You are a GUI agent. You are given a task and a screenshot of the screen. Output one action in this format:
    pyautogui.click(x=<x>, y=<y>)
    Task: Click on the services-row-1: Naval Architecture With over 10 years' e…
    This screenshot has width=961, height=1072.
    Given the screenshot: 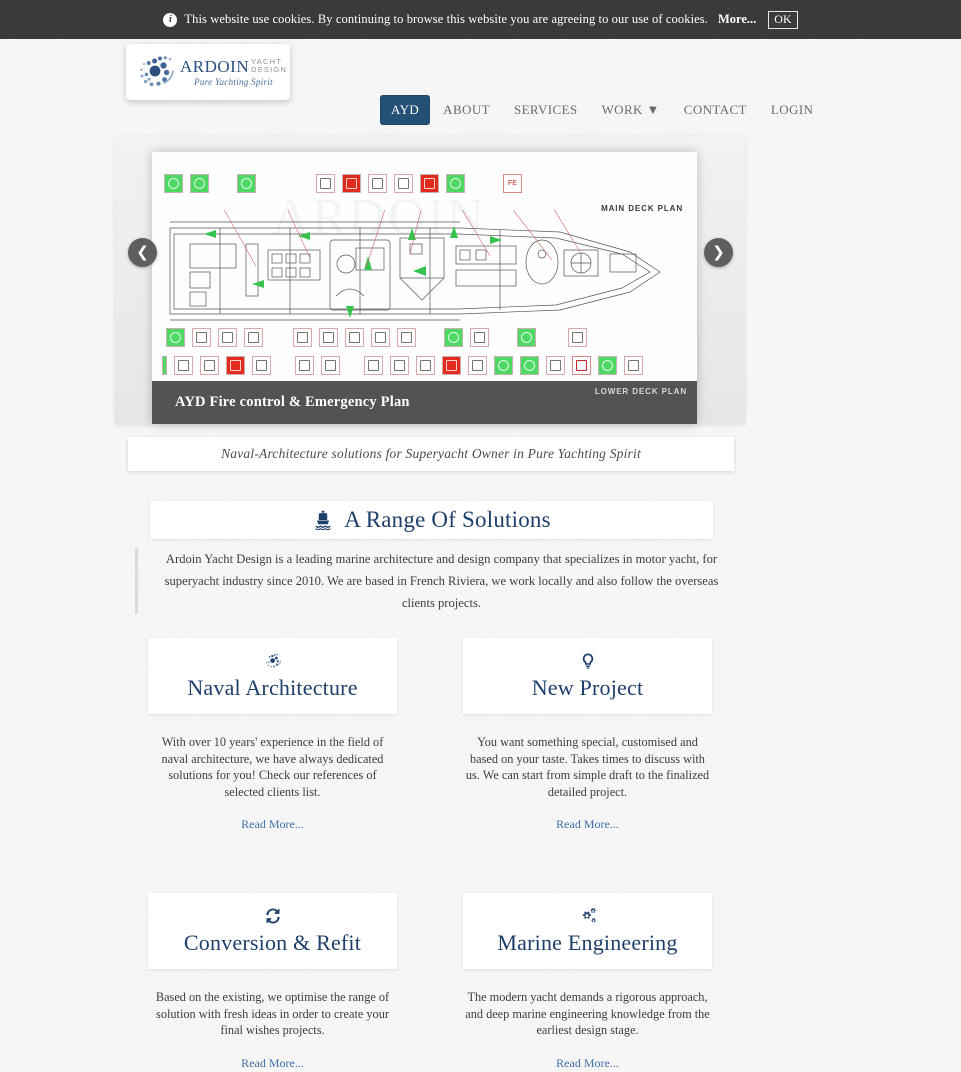 What is the action you would take?
    pyautogui.click(x=430, y=735)
    